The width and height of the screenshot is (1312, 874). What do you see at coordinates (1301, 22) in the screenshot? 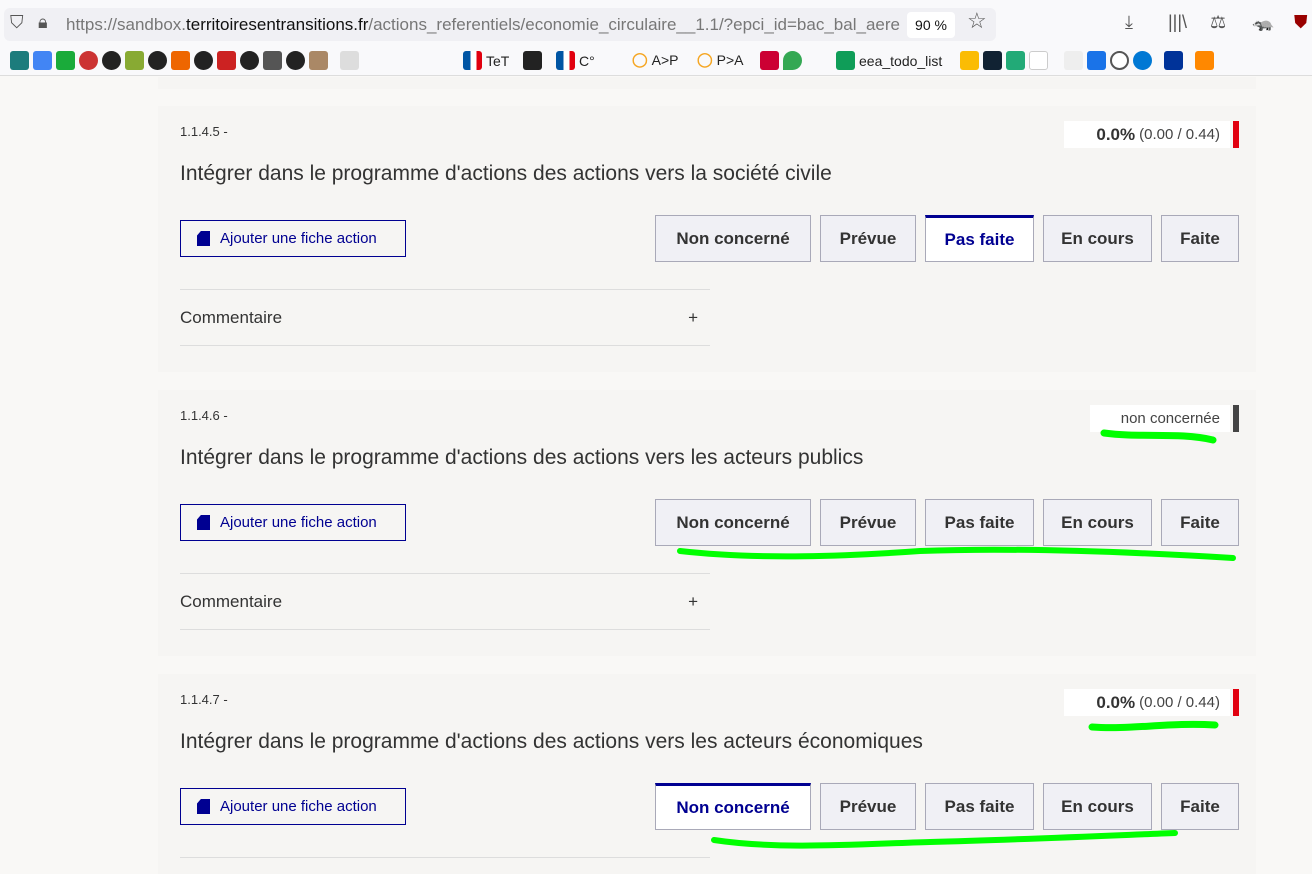
I see `ublock-icon: ⛊` at bounding box center [1301, 22].